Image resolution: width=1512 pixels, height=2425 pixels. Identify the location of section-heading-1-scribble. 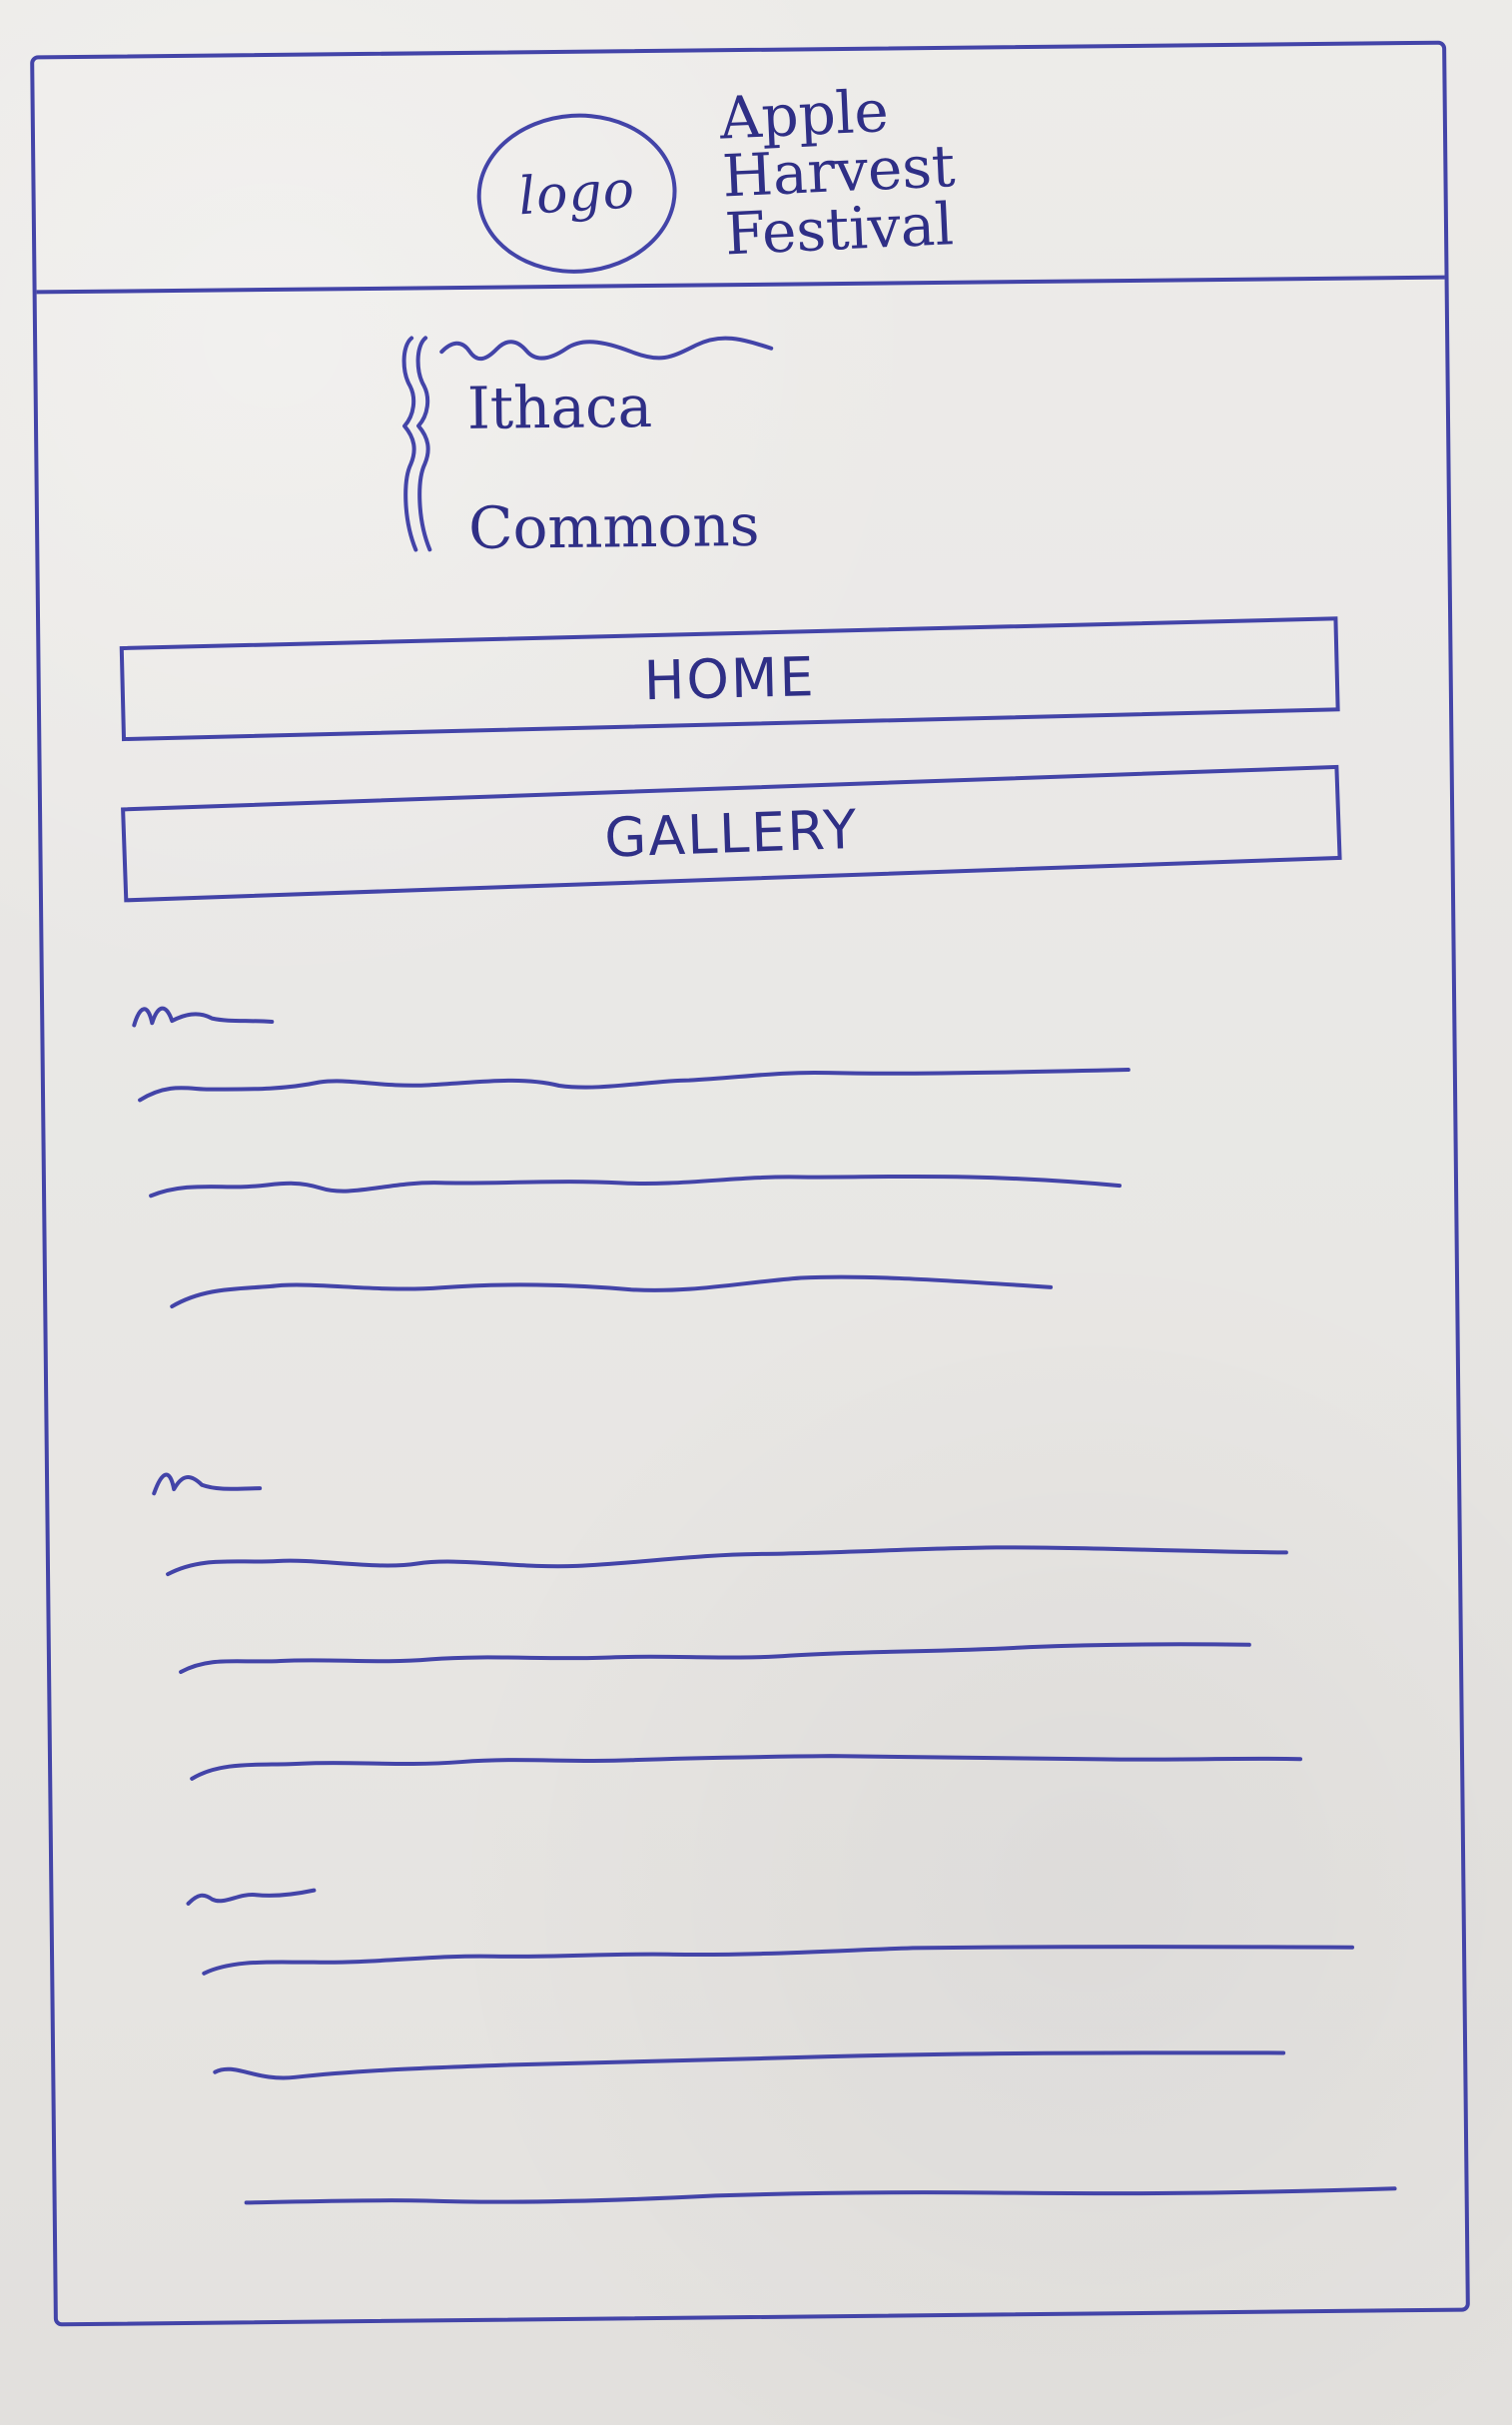
(203, 1017).